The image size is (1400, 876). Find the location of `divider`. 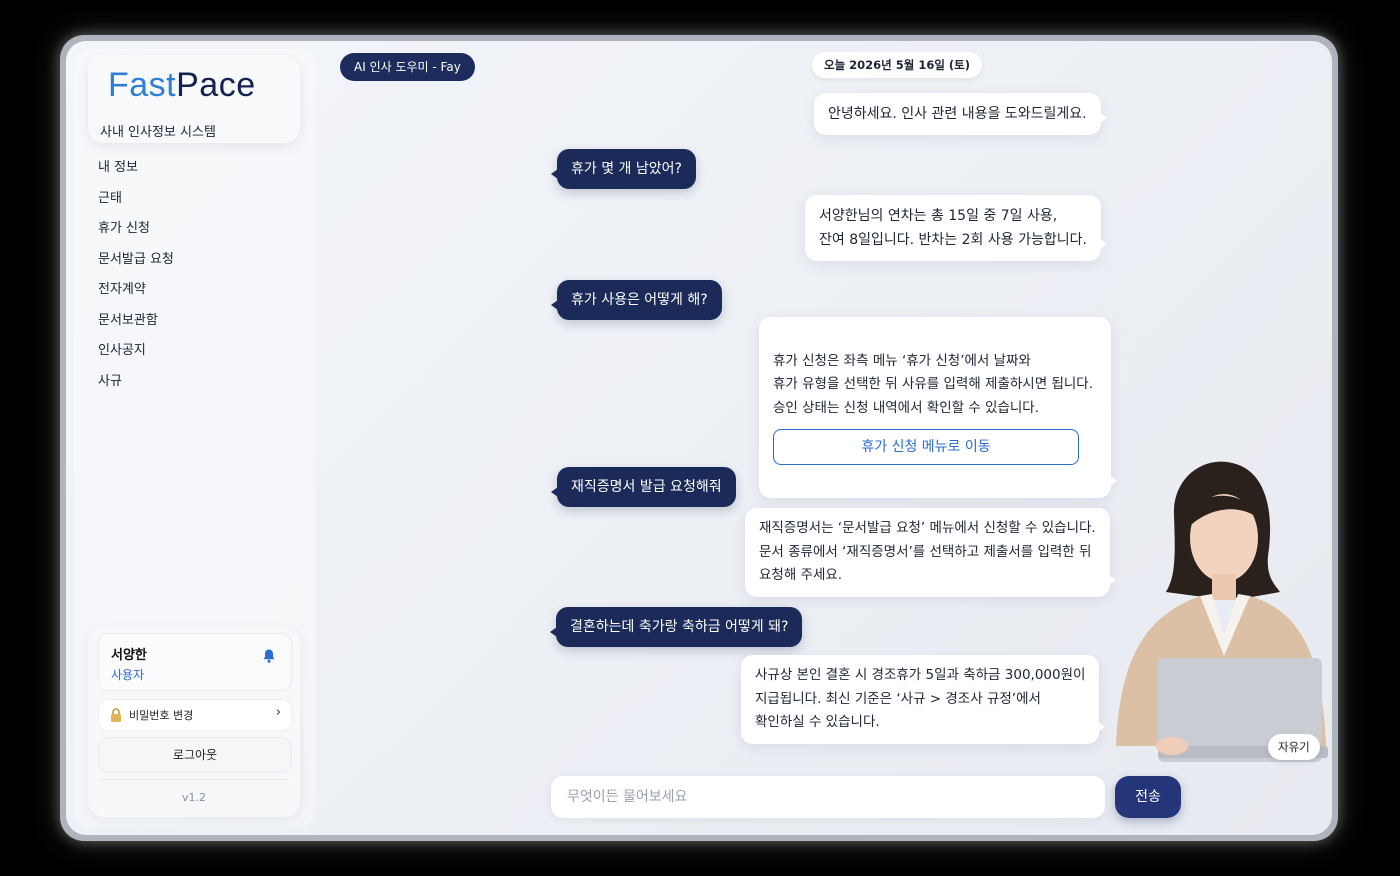

divider is located at coordinates (194, 779).